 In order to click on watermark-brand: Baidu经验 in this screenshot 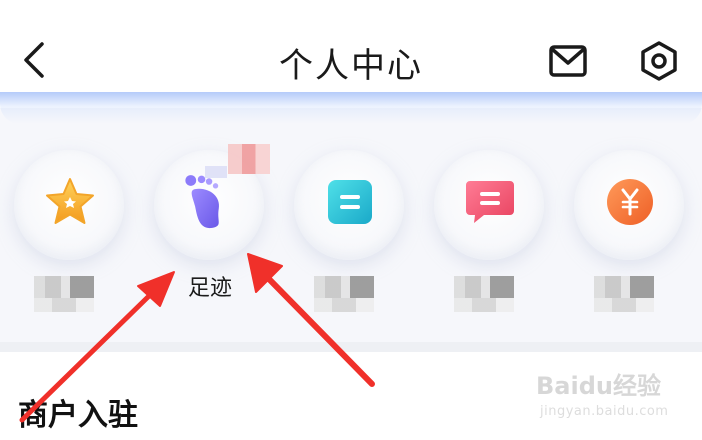, I will do `click(598, 386)`.